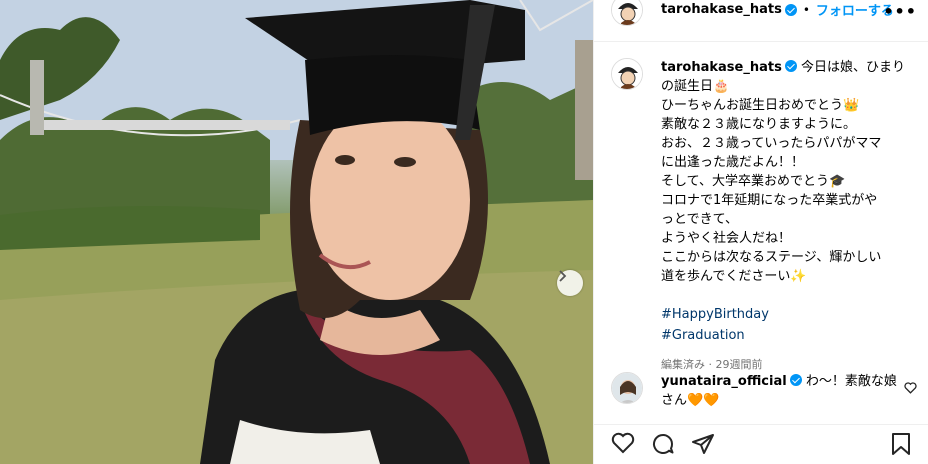 The image size is (928, 464). What do you see at coordinates (769, 200) in the screenshot?
I see `caption-line: コロナで1年延期になった卒業式がや` at bounding box center [769, 200].